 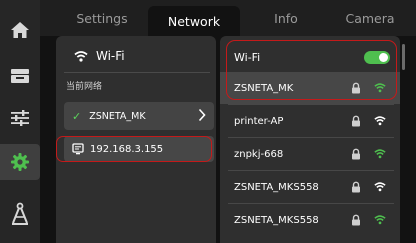 What do you see at coordinates (310, 121) in the screenshot?
I see `network-row: printer-AP` at bounding box center [310, 121].